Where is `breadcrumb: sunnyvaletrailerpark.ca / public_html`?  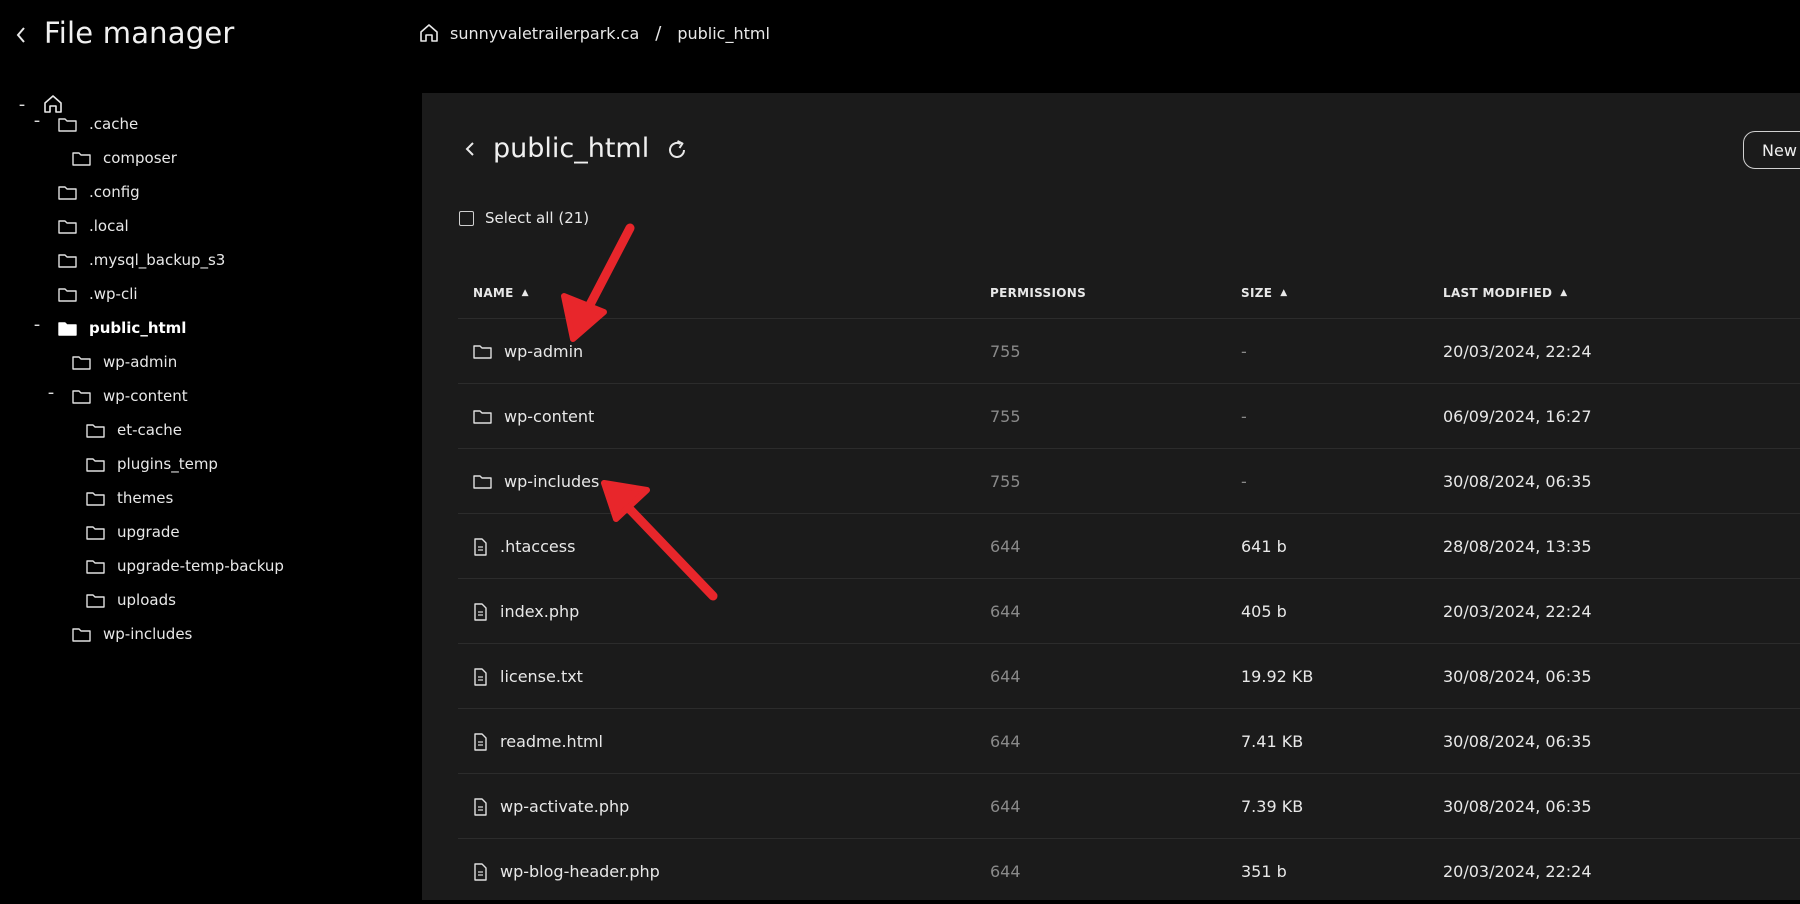 breadcrumb: sunnyvaletrailerpark.ca / public_html is located at coordinates (594, 33).